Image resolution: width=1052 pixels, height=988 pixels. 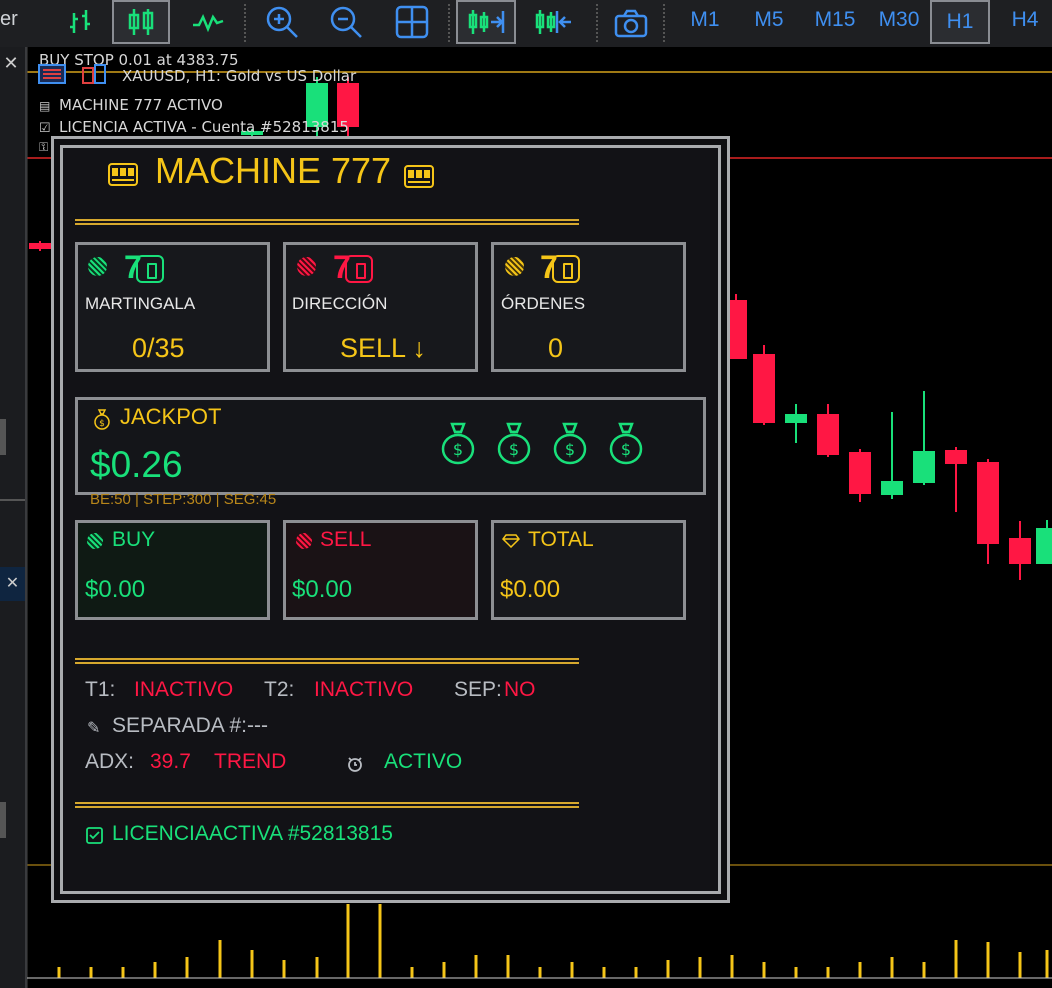 What do you see at coordinates (204, 127) in the screenshot?
I see `status-line-2: LICENCIA ACTIVA - Cuenta #52813815` at bounding box center [204, 127].